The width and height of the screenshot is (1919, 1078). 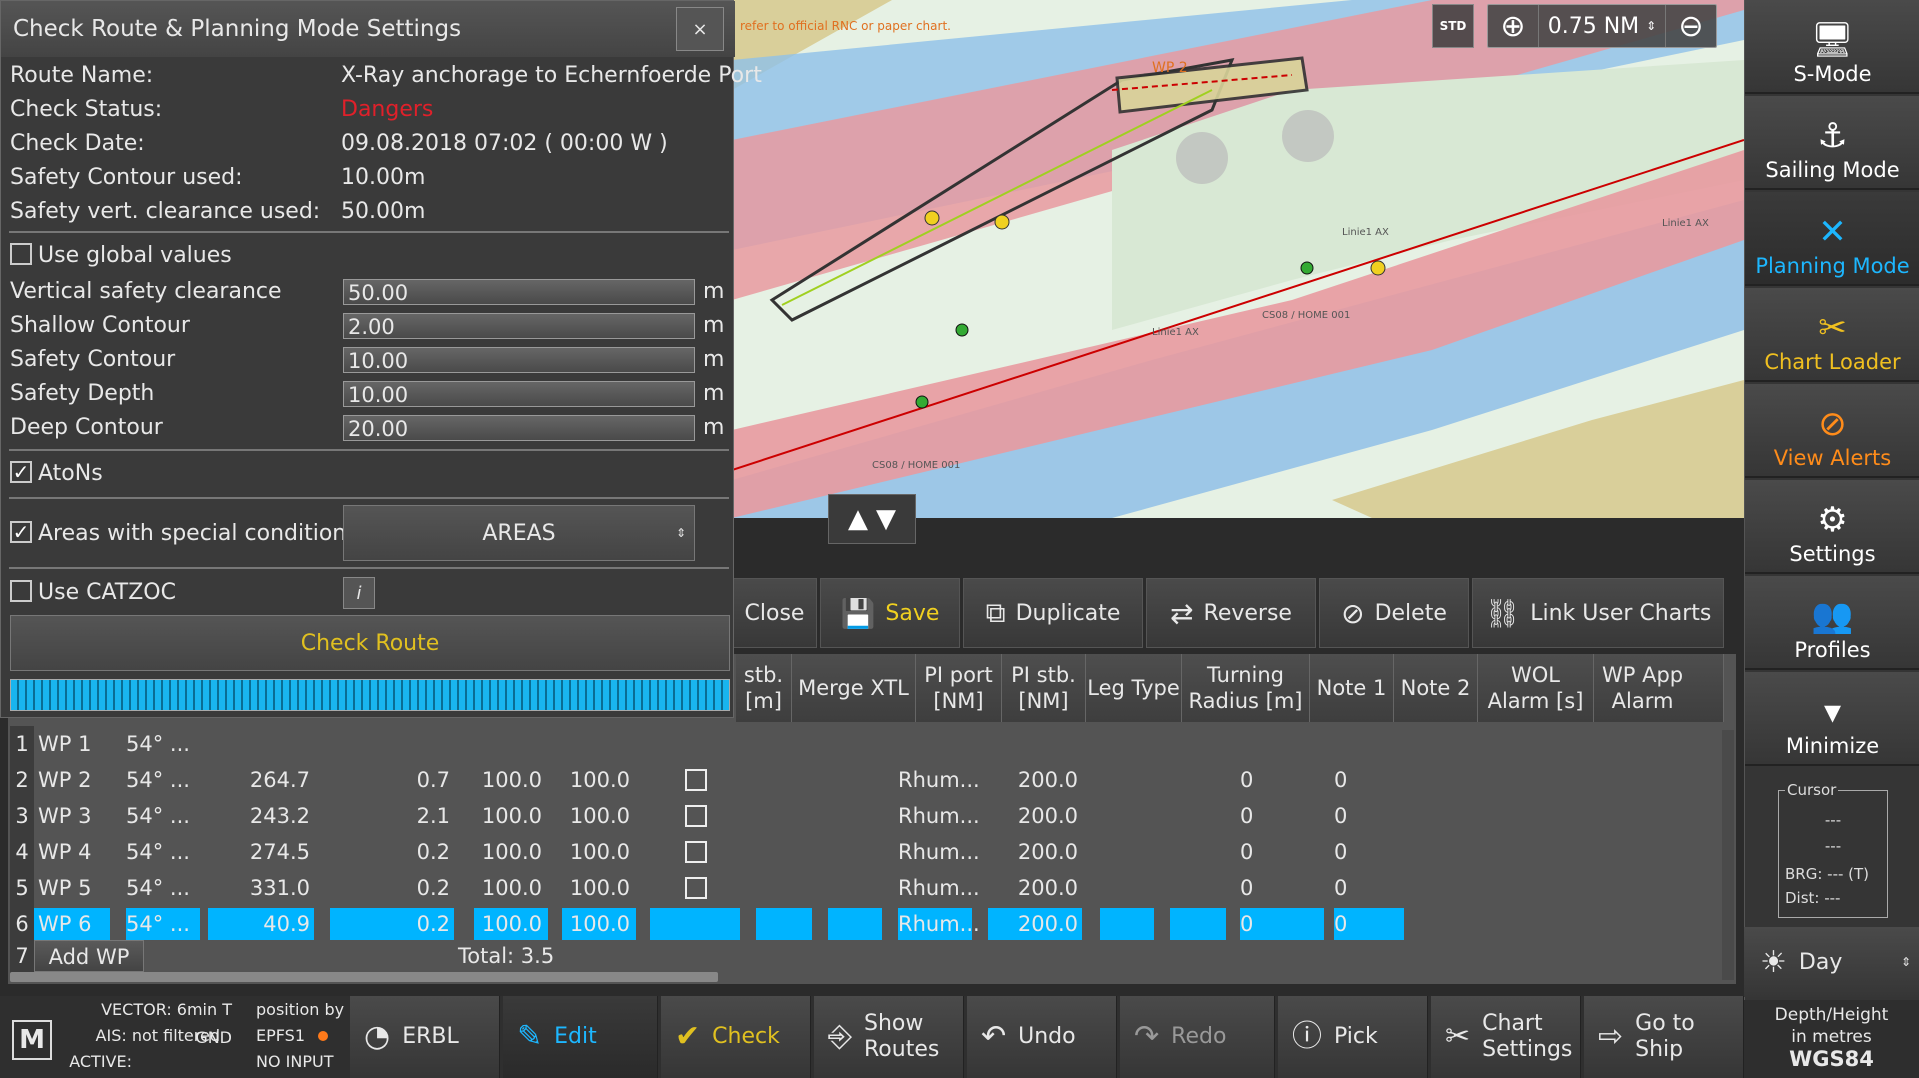 I want to click on waypoint-name: WP 1, so click(x=64, y=744).